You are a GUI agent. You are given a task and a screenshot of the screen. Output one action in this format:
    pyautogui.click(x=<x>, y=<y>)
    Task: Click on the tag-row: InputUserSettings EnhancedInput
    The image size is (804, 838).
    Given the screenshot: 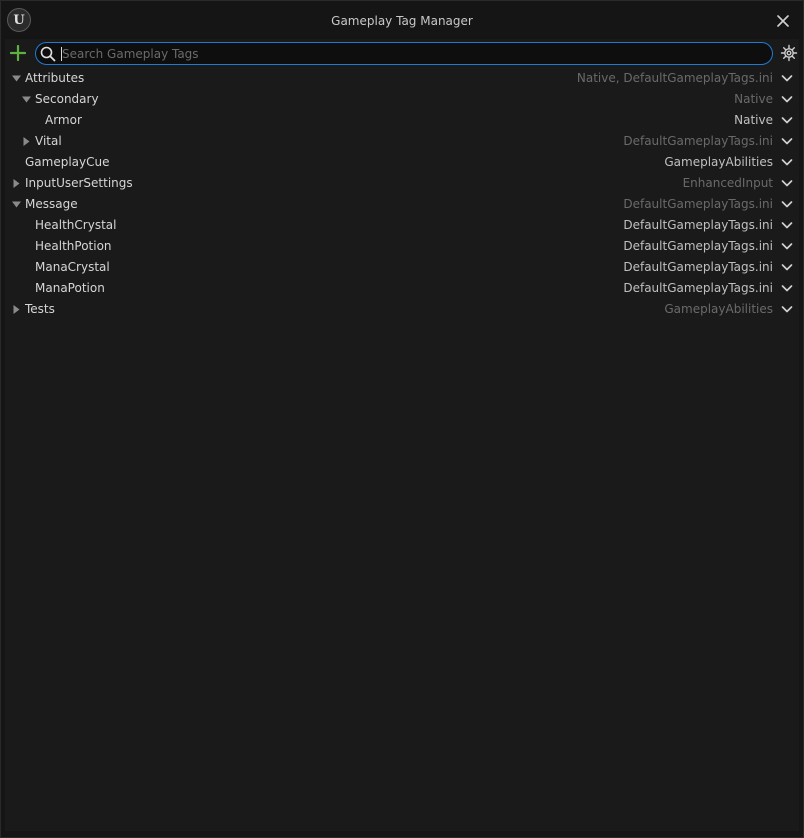 What is the action you would take?
    pyautogui.click(x=402, y=183)
    